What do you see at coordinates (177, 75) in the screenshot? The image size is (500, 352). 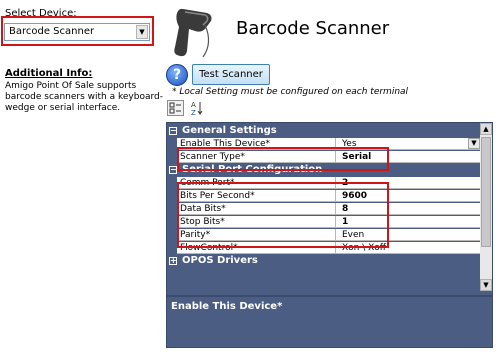 I see `help-button: ?` at bounding box center [177, 75].